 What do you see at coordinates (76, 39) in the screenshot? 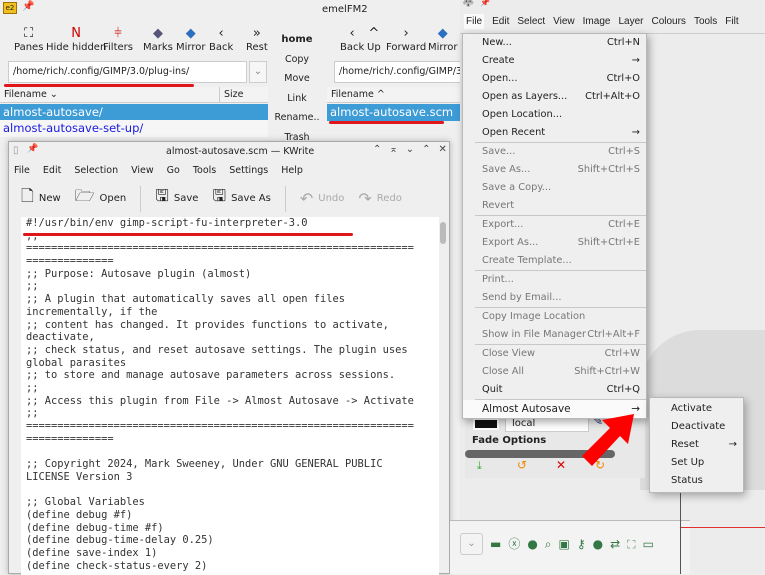
I see `hide-hidden-button: N Hide hidden` at bounding box center [76, 39].